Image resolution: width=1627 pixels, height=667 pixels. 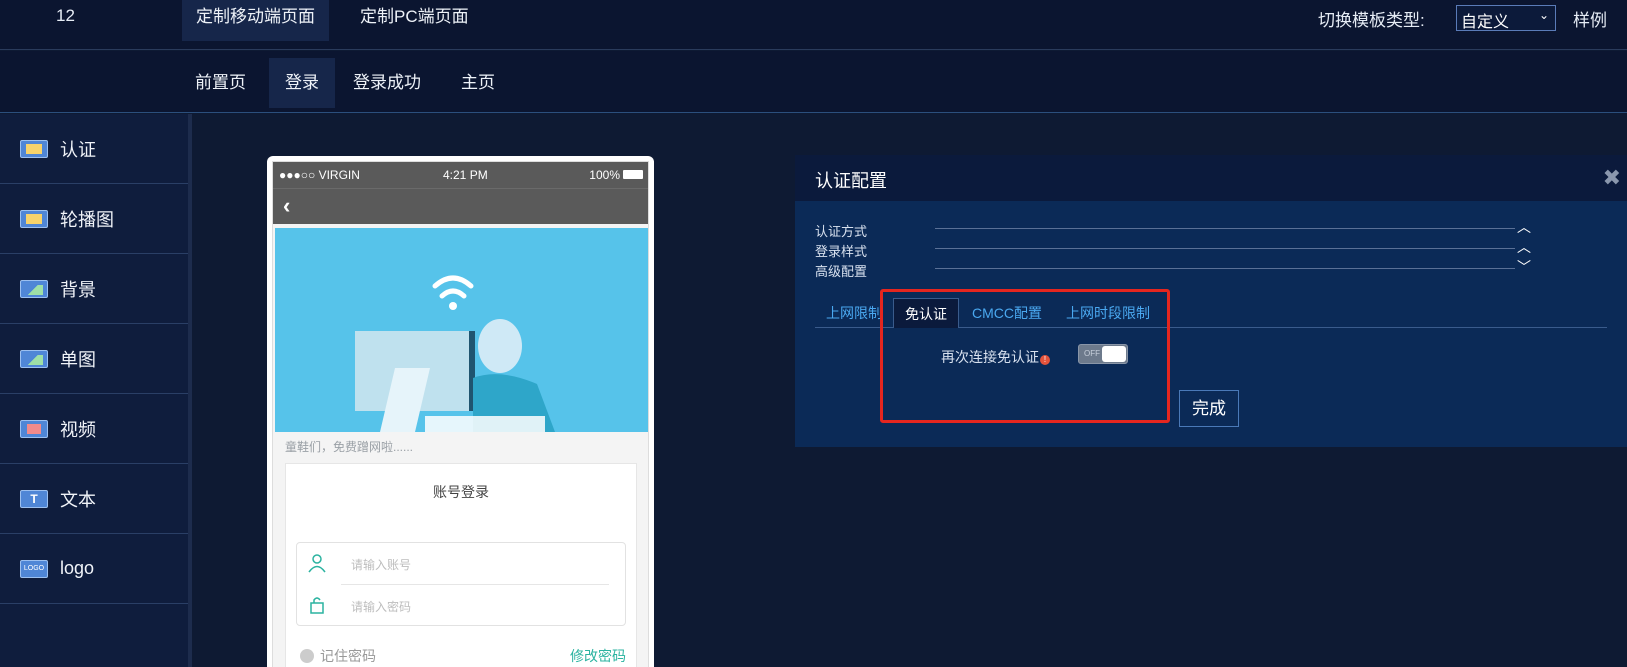 I want to click on tab-front-page: 前置页, so click(x=220, y=83).